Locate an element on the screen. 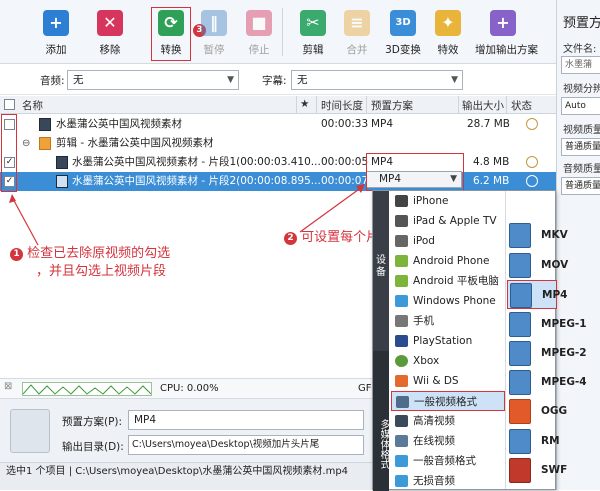 The height and width of the screenshot is (491, 600). music-note-icon is located at coordinates (401, 461).